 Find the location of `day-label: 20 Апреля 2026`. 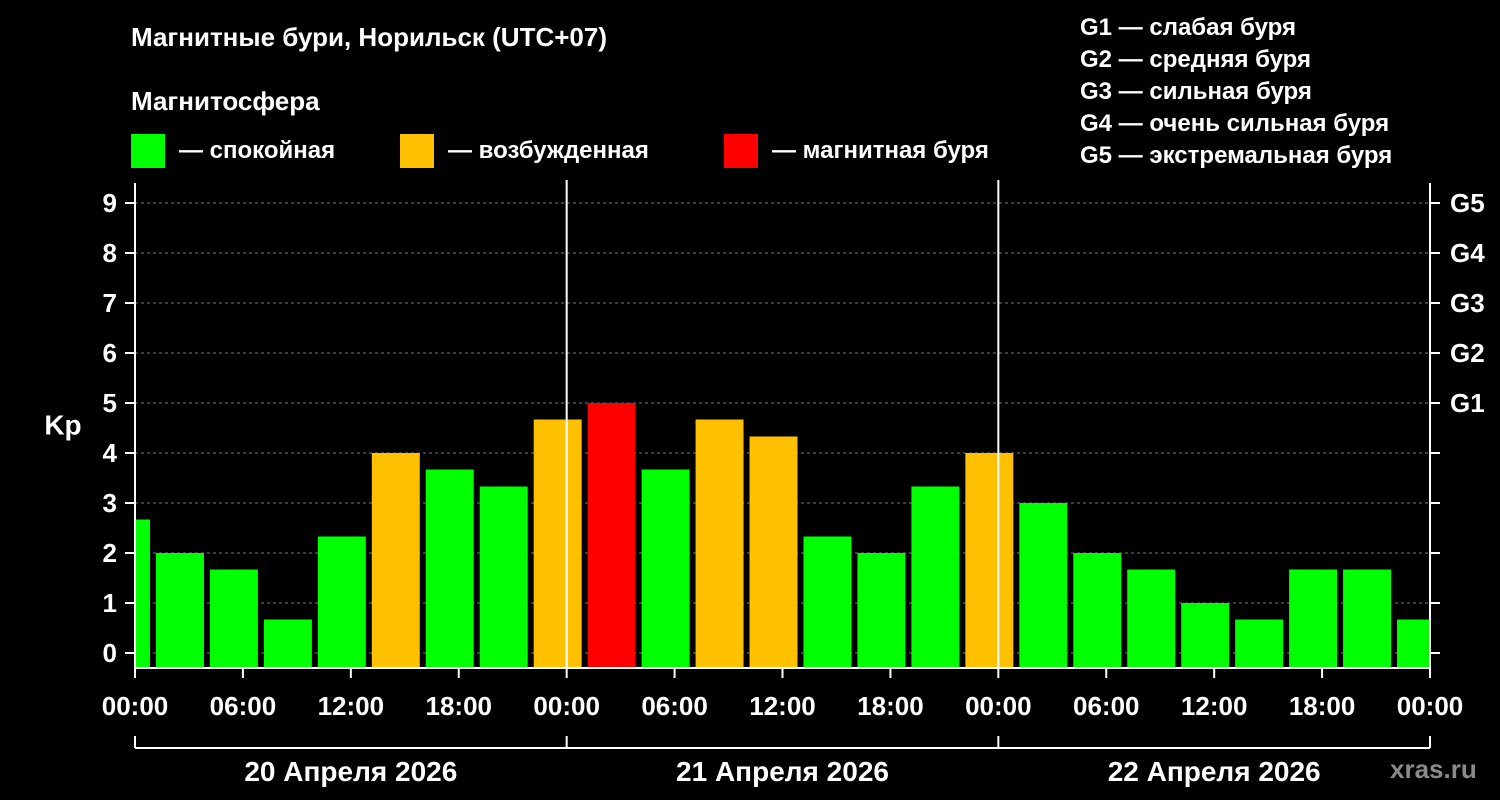

day-label: 20 Апреля 2026 is located at coordinates (350, 771).